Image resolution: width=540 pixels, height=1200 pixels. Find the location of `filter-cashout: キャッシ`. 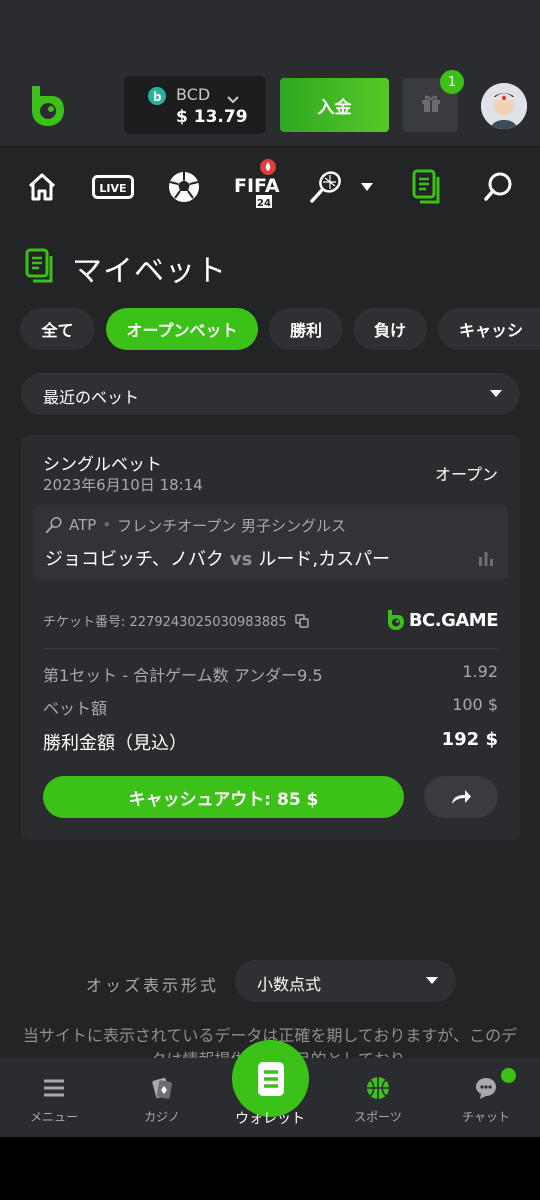

filter-cashout: キャッシ is located at coordinates (489, 329).